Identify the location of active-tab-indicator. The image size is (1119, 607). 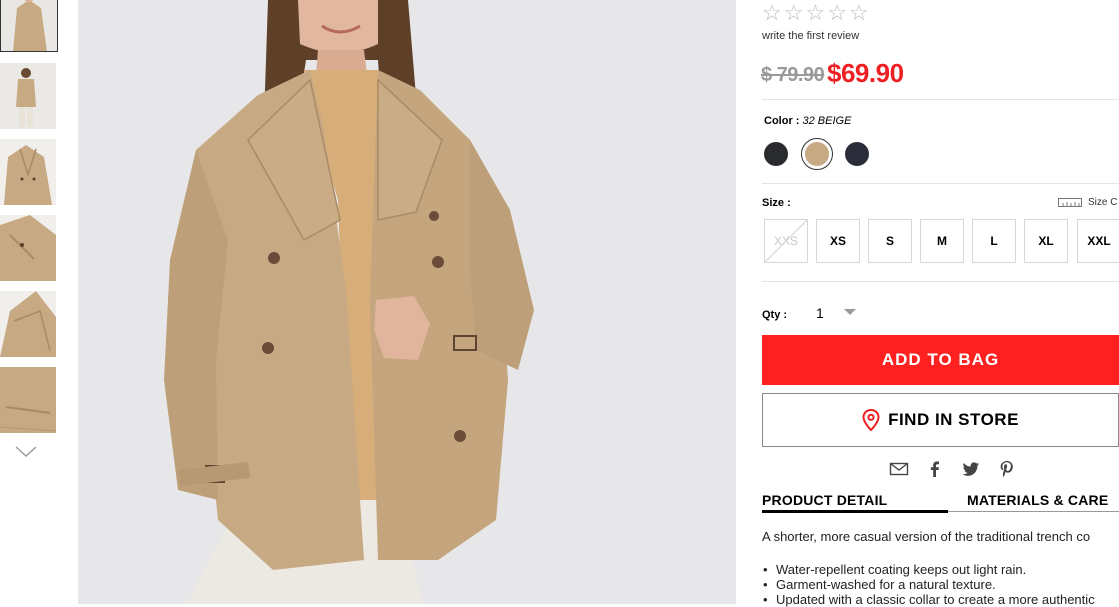
(855, 511).